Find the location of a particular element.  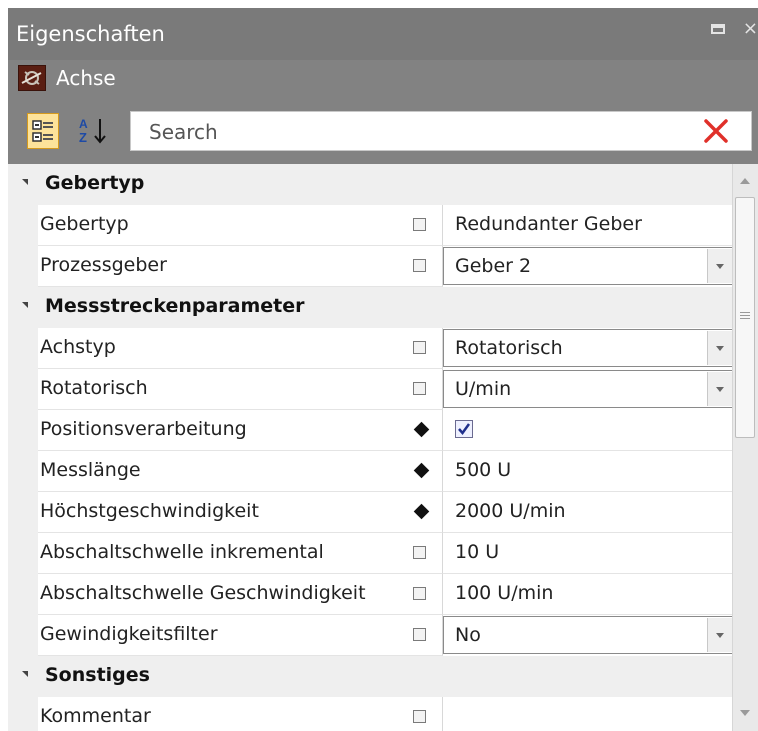

category-label: Sonstiges is located at coordinates (97, 675).